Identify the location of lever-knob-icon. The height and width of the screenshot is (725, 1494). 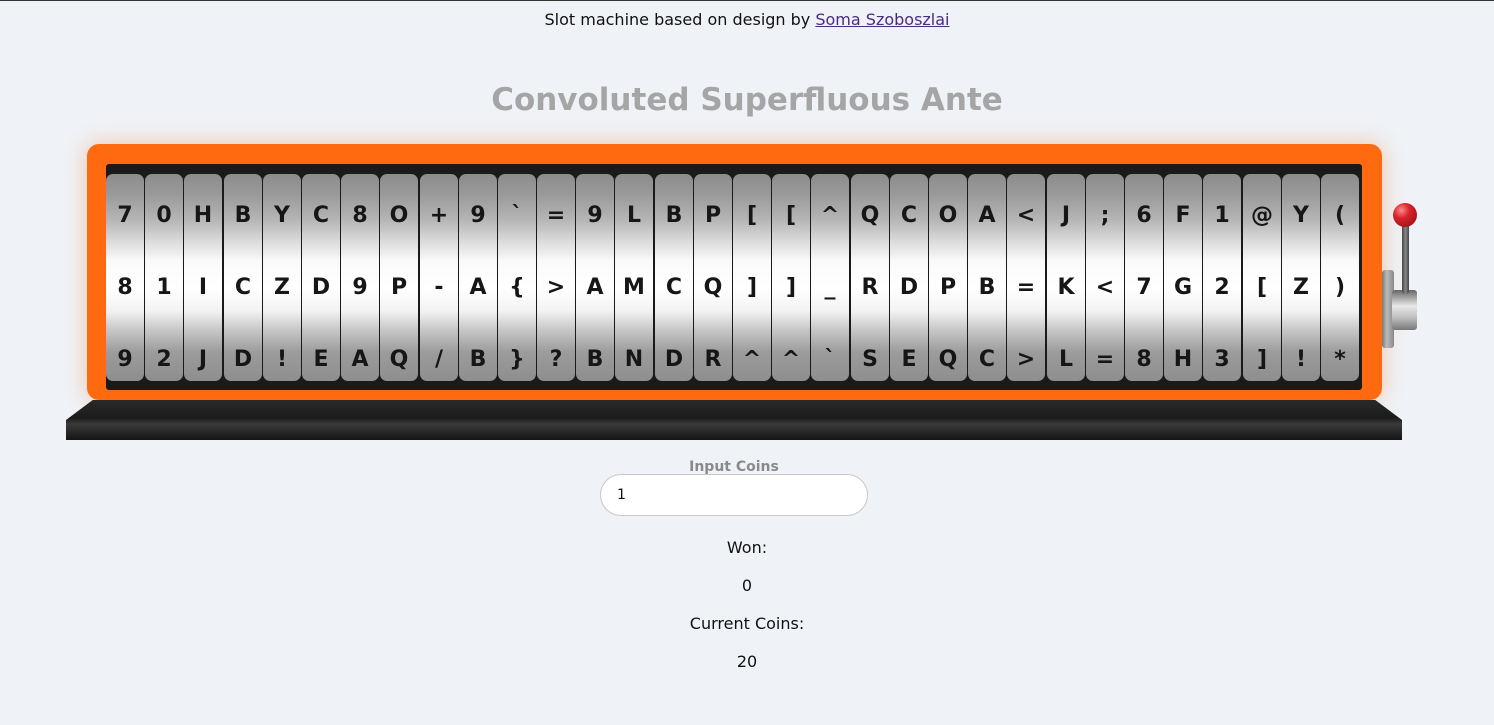
(1405, 215).